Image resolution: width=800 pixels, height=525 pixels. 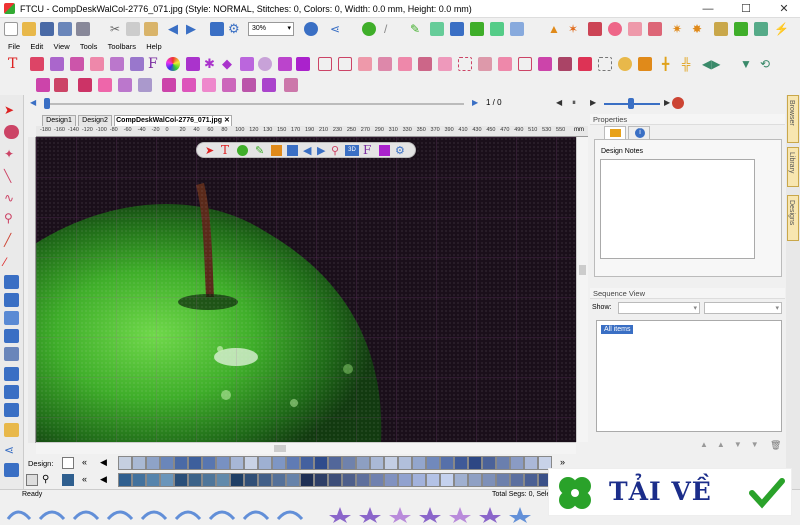 What do you see at coordinates (137, 64) in the screenshot?
I see `cross-icon` at bounding box center [137, 64].